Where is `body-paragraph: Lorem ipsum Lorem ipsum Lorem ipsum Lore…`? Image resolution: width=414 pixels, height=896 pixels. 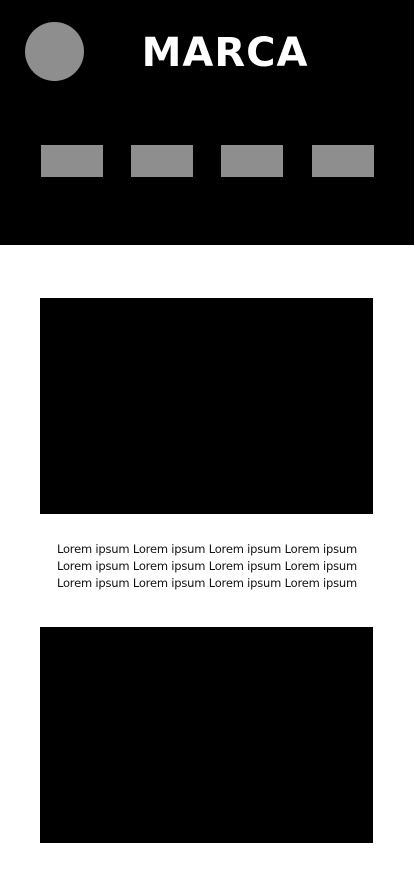 body-paragraph: Lorem ipsum Lorem ipsum Lorem ipsum Lore… is located at coordinates (207, 566).